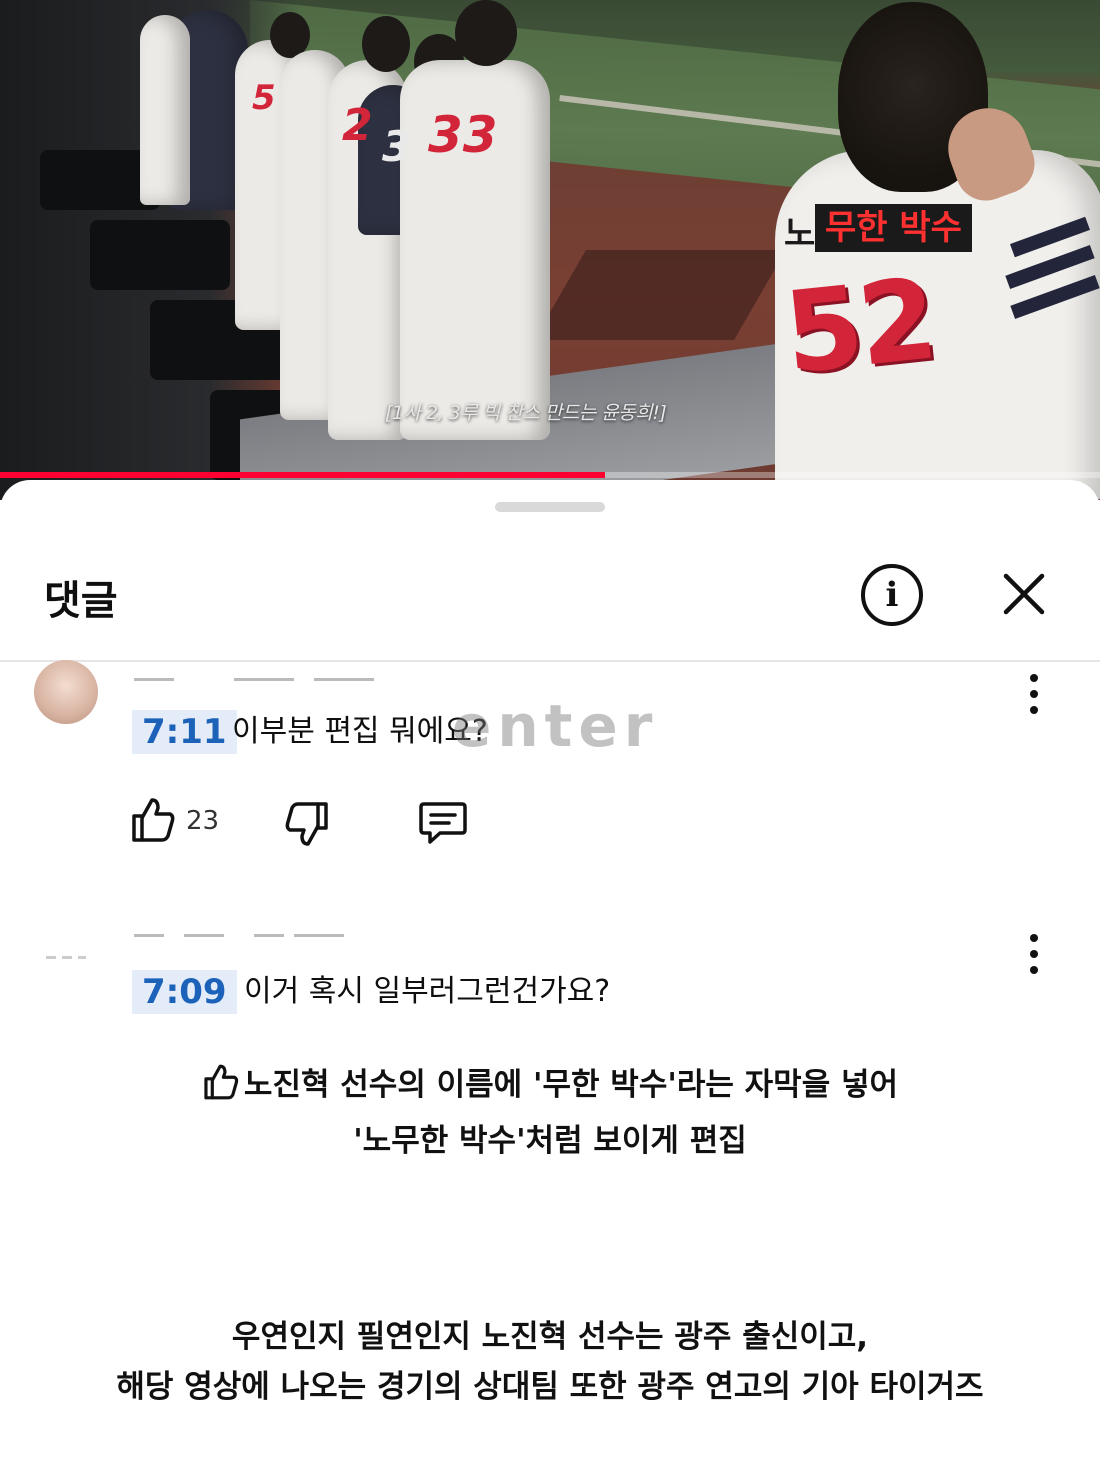 This screenshot has width=1100, height=1459. What do you see at coordinates (859, 327) in the screenshot?
I see `jersey-number-52: 52` at bounding box center [859, 327].